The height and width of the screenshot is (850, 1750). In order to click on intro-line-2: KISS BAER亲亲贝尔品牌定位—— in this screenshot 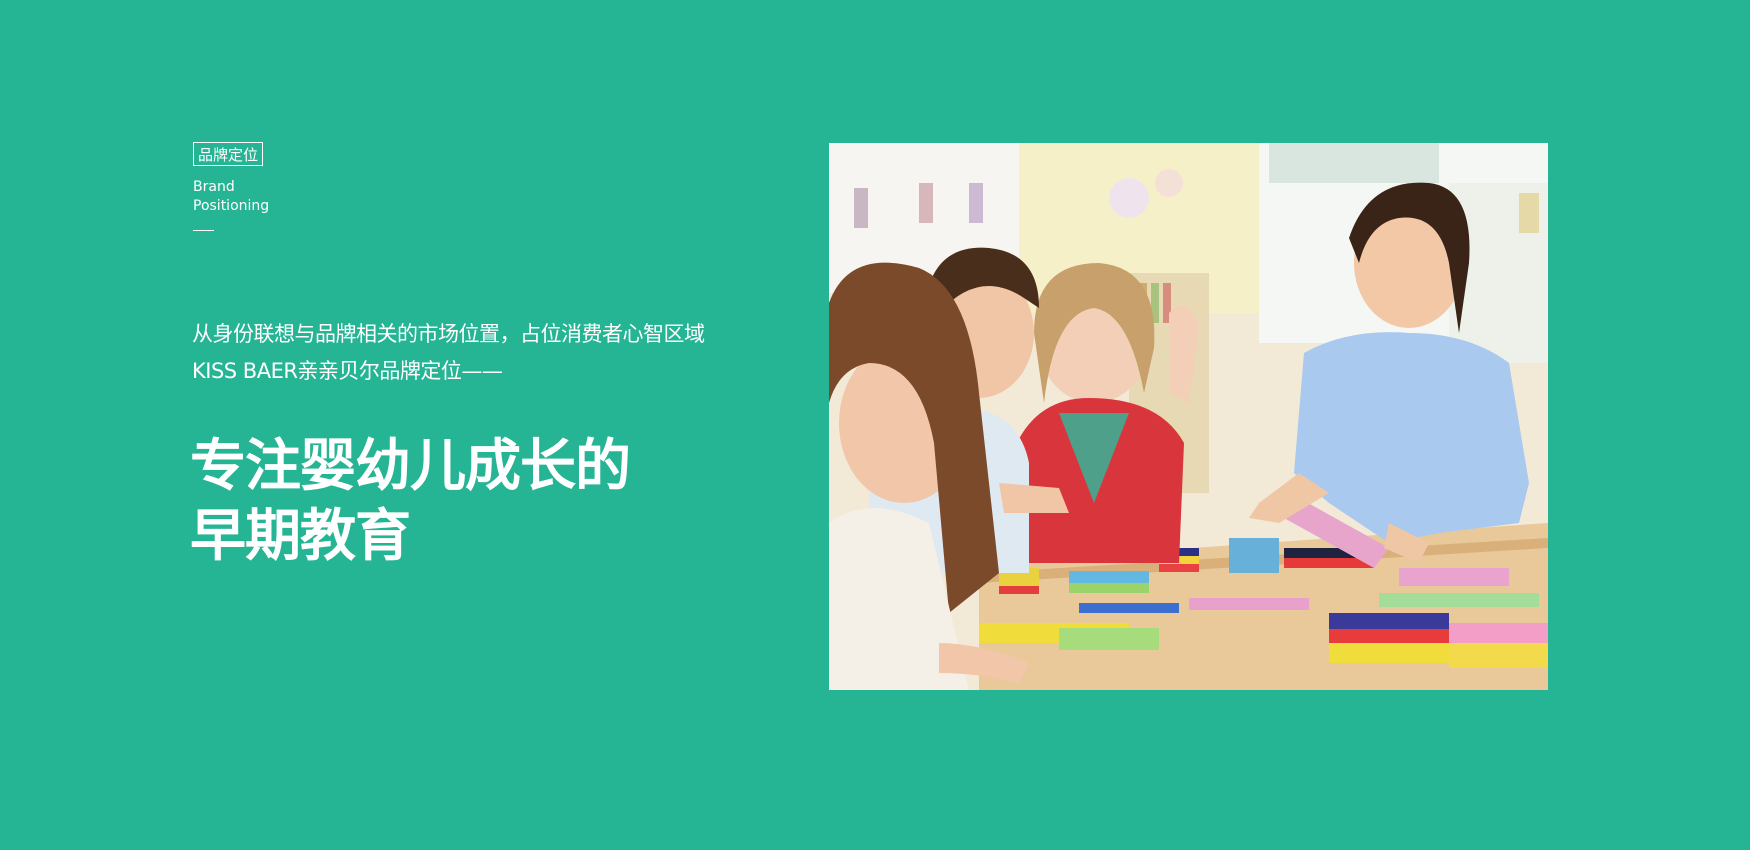, I will do `click(347, 371)`.